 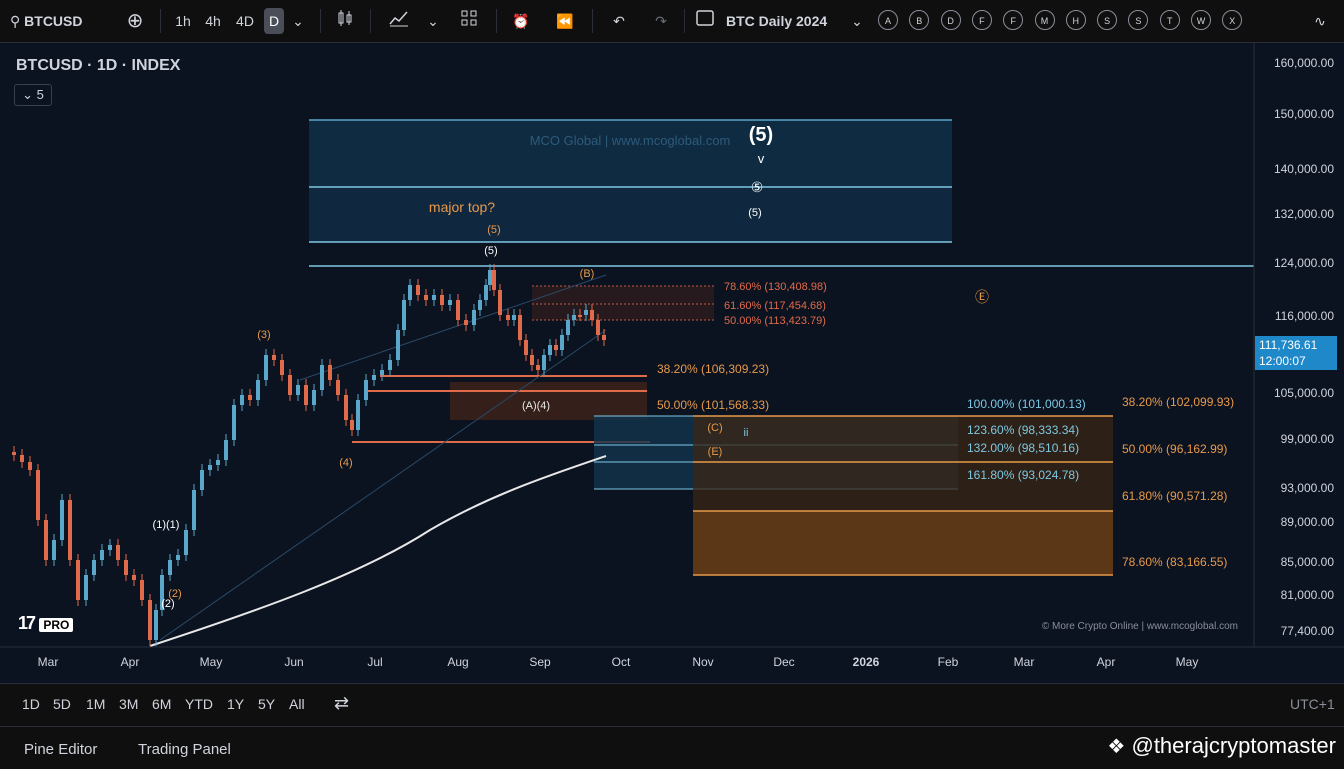 What do you see at coordinates (950, 20) in the screenshot?
I see `drawing-template-d-2: D` at bounding box center [950, 20].